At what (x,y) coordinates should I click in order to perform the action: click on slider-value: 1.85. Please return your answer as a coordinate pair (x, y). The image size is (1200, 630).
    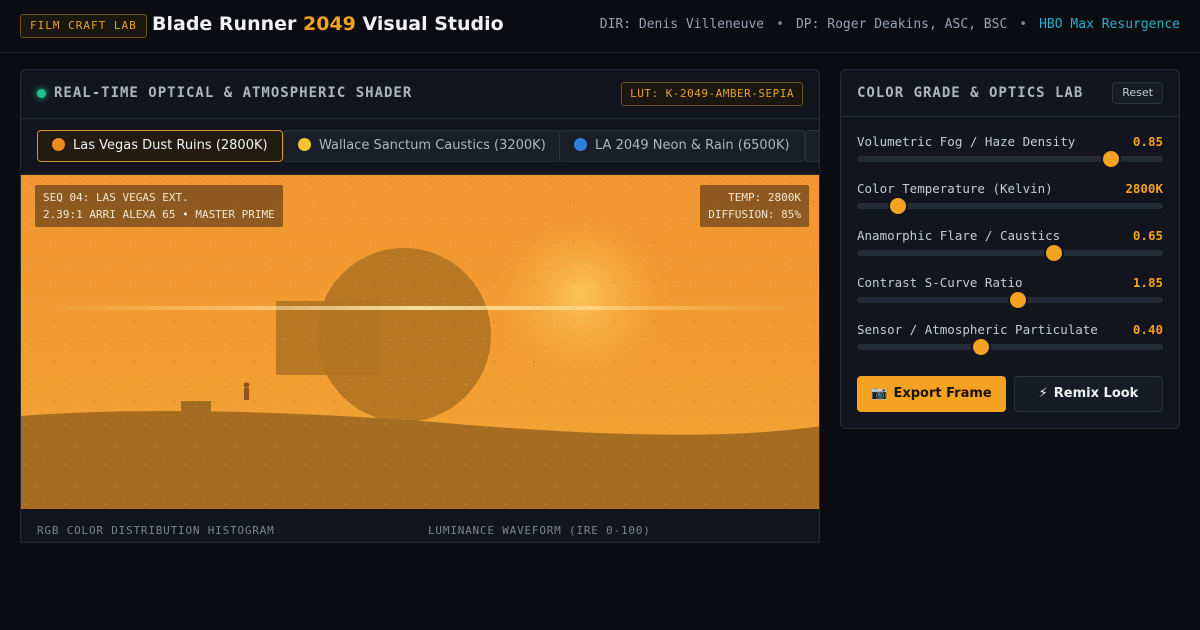
    Looking at the image, I should click on (1147, 282).